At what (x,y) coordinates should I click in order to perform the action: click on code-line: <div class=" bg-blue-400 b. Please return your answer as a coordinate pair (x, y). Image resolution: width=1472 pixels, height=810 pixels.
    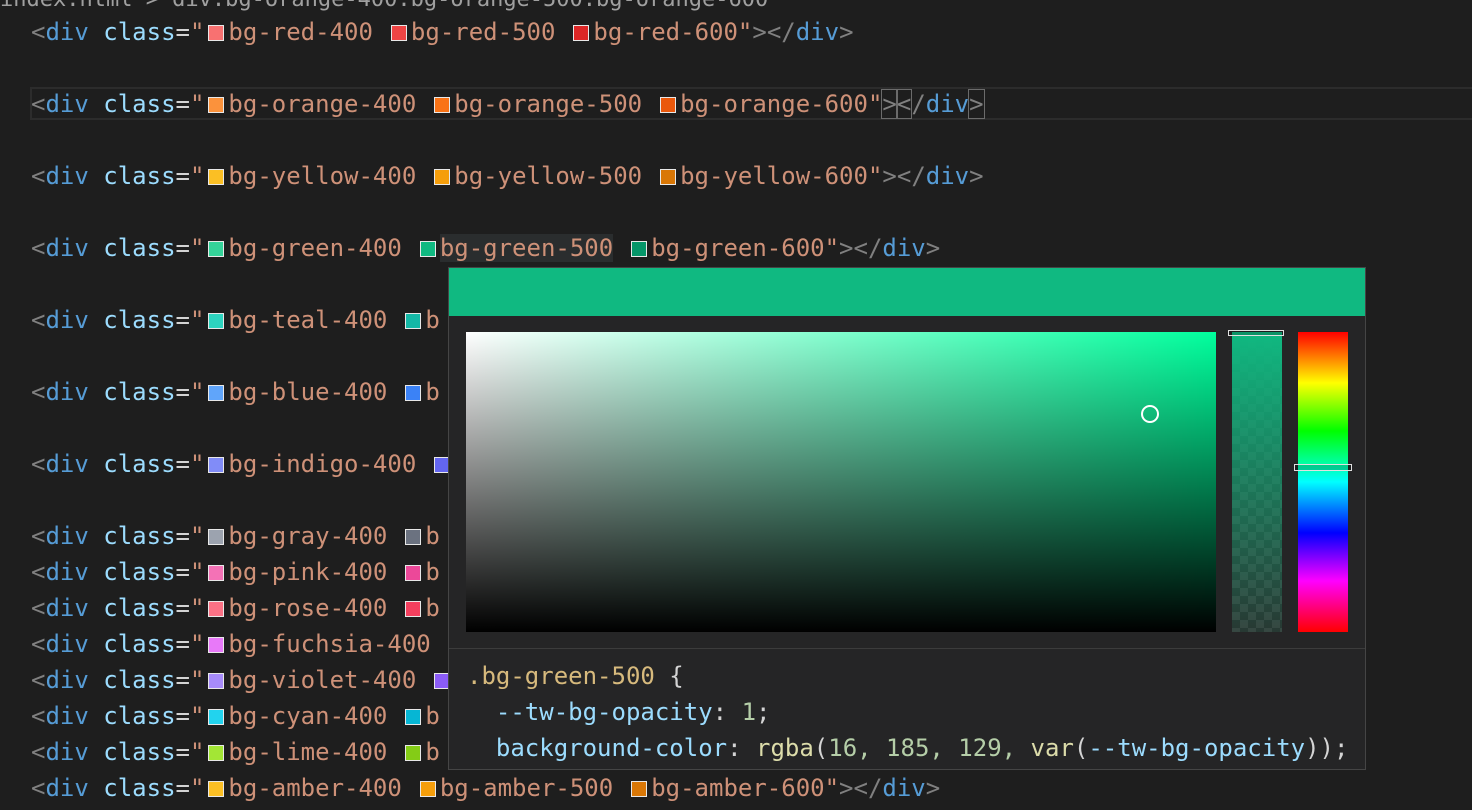
    Looking at the image, I should click on (235, 392).